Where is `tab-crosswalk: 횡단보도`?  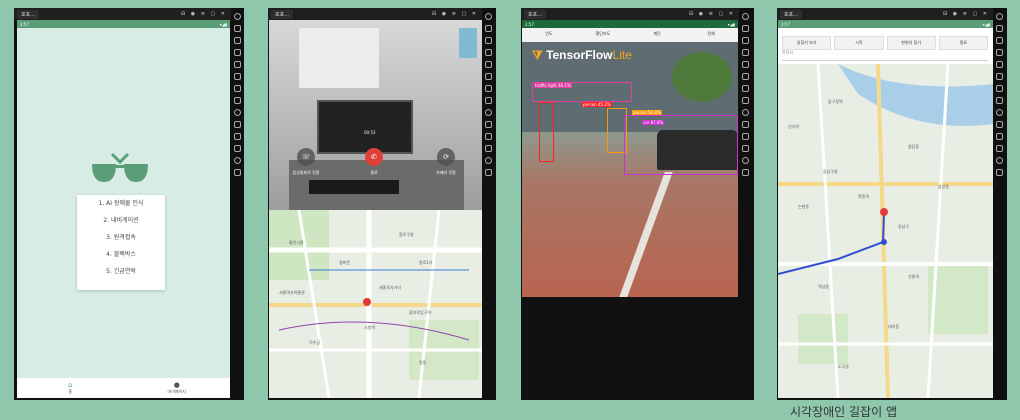 tab-crosswalk: 횡단보도 is located at coordinates (603, 35).